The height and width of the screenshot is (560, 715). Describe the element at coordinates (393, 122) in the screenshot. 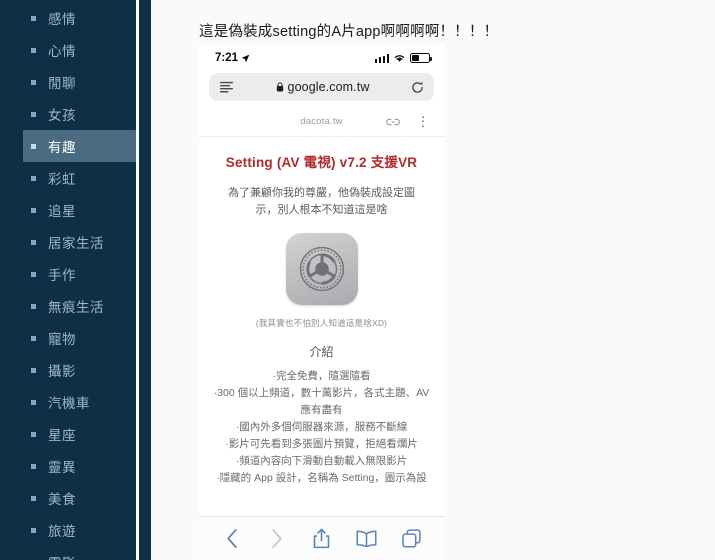

I see `link-icon` at that location.